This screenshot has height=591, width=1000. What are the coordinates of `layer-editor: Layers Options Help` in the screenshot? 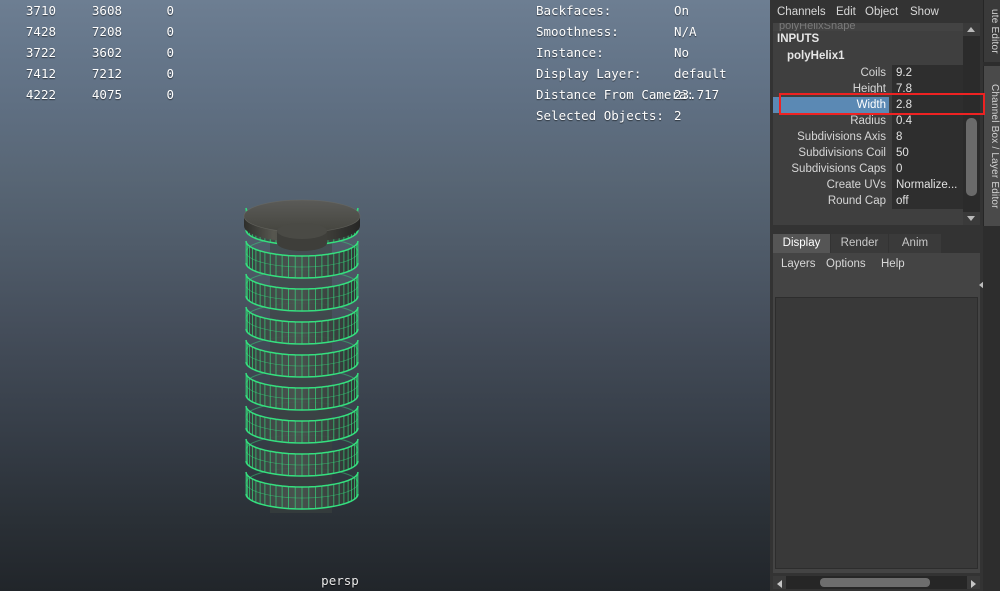 It's located at (880, 413).